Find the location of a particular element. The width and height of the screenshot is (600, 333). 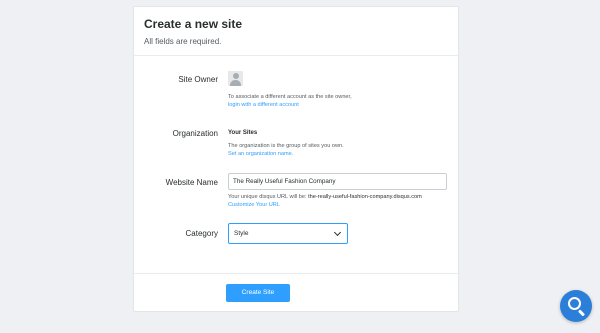

category-selected-value: Style is located at coordinates (241, 233).